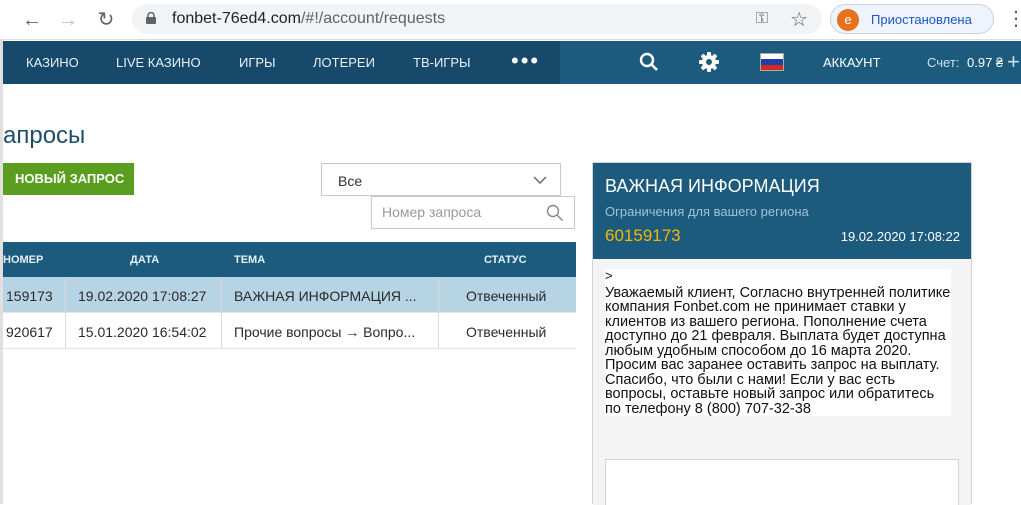 The width and height of the screenshot is (1021, 505). I want to click on browser-menu-icon: ⋮, so click(1013, 18).